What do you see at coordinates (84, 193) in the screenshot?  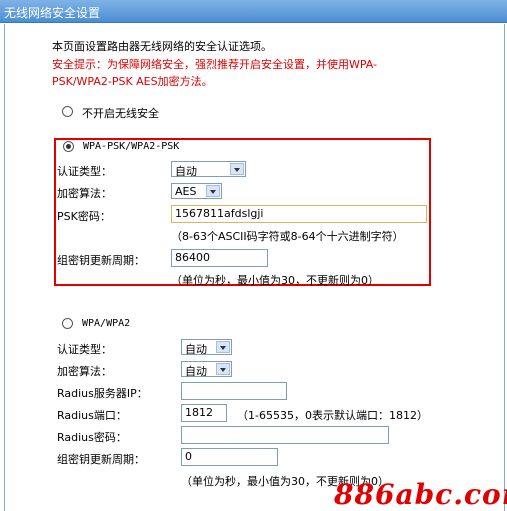 I see `psk-enc-label: 加密算法：` at bounding box center [84, 193].